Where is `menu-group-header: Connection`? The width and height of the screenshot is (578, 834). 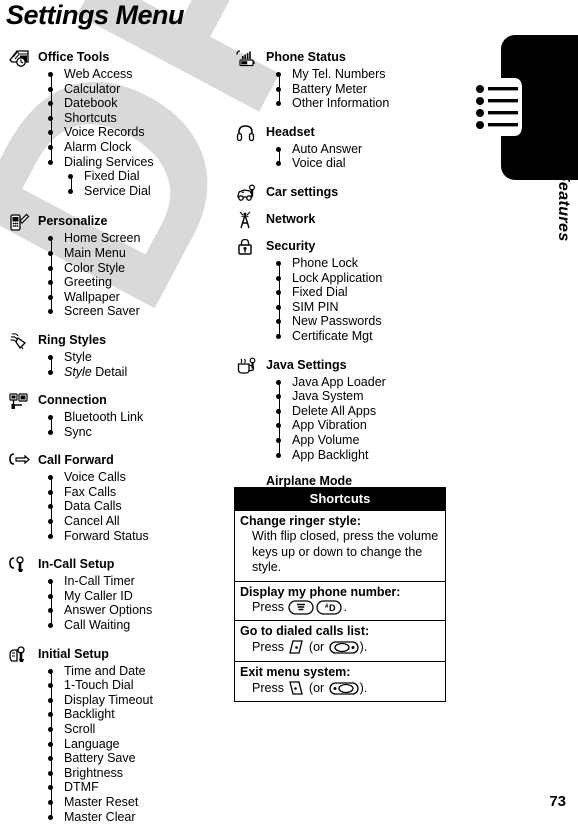 menu-group-header: Connection is located at coordinates (119, 401).